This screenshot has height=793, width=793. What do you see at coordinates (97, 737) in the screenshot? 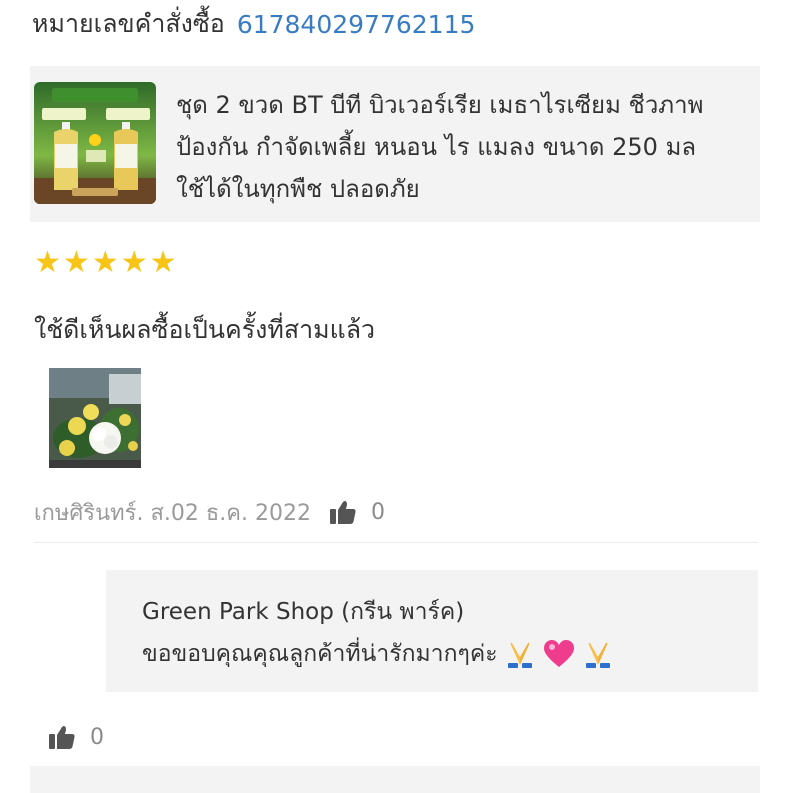
I see `reply-like-count: 0` at bounding box center [97, 737].